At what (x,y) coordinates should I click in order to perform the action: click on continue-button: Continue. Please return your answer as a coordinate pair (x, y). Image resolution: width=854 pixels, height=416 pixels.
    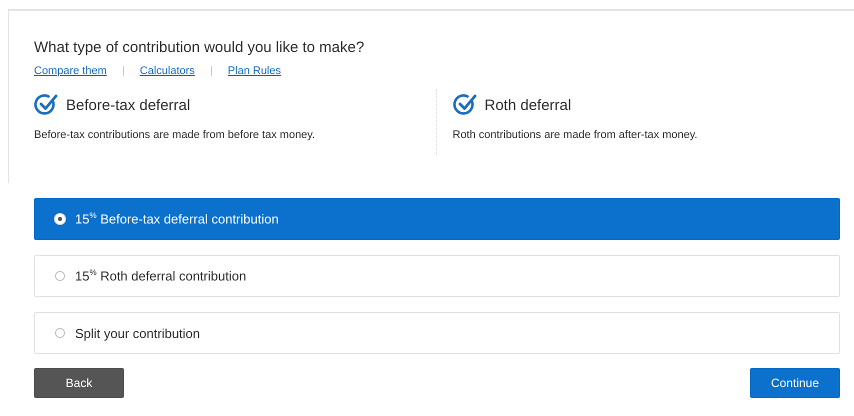
    Looking at the image, I should click on (795, 383).